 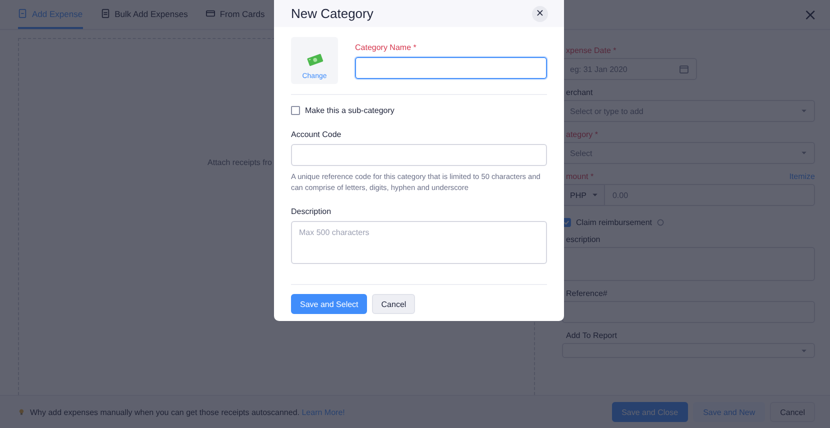 I want to click on field-label: erchant, so click(x=579, y=92).